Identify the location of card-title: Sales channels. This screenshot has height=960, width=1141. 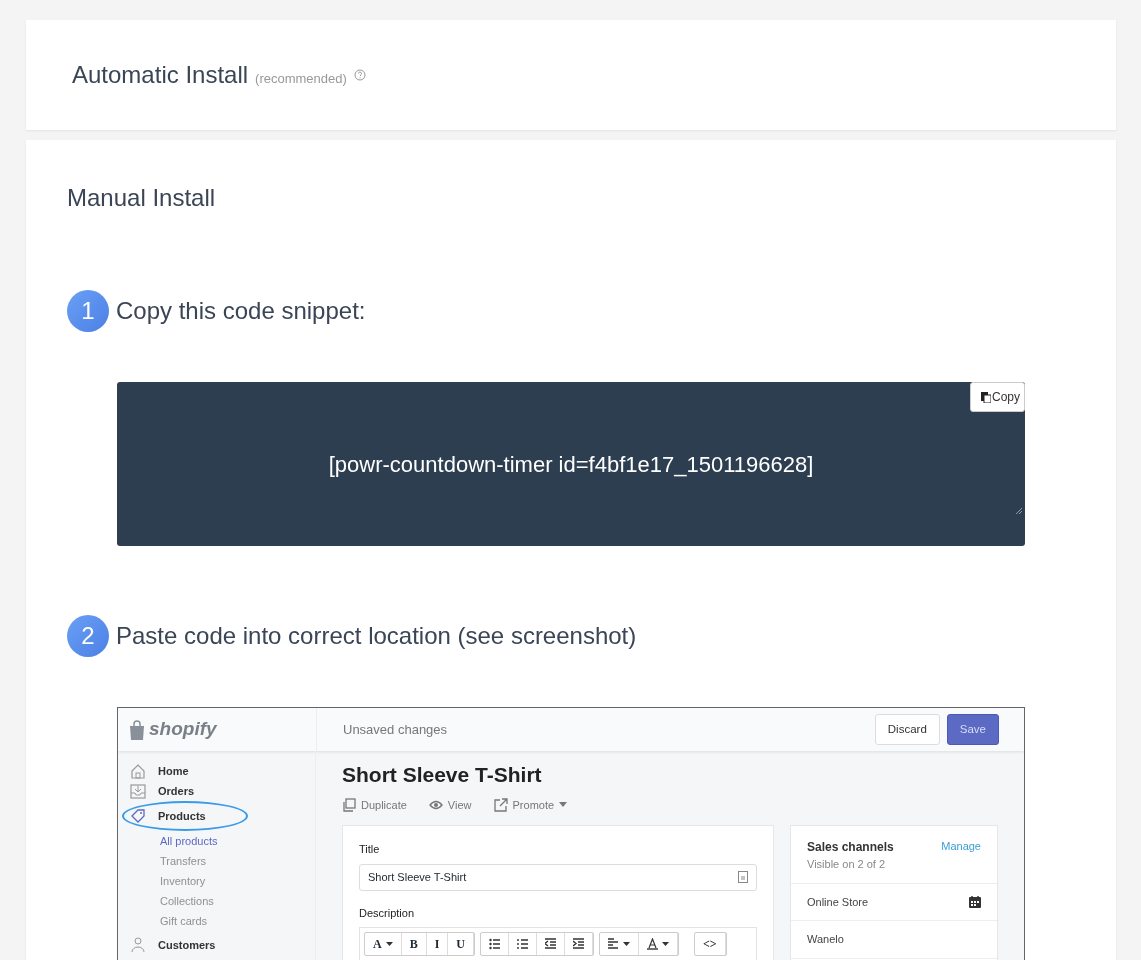
(850, 847).